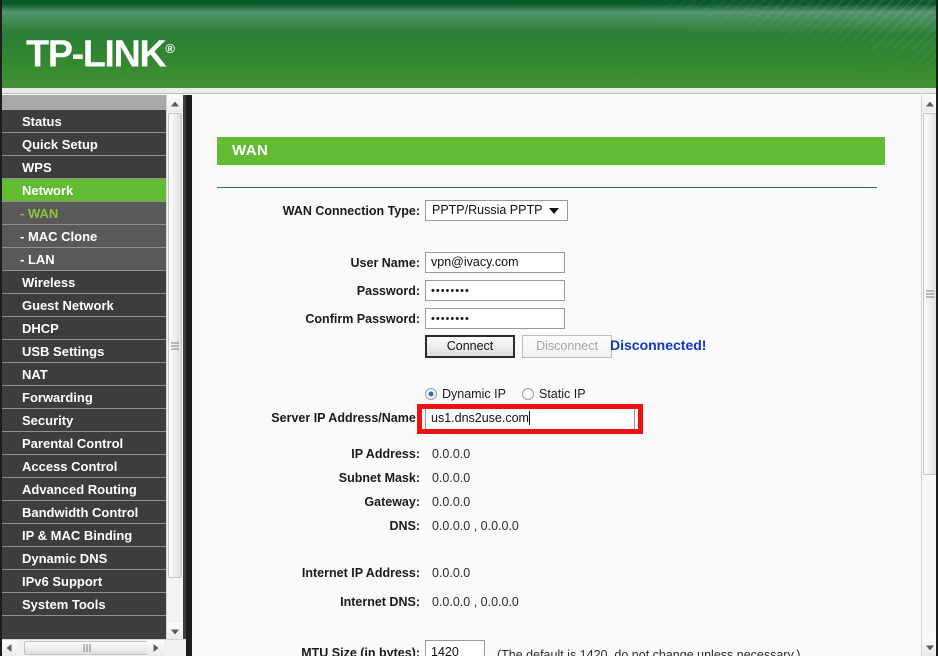 The width and height of the screenshot is (938, 656). I want to click on readout-value: 0.0.0.0 , 0.0.0.0, so click(475, 526).